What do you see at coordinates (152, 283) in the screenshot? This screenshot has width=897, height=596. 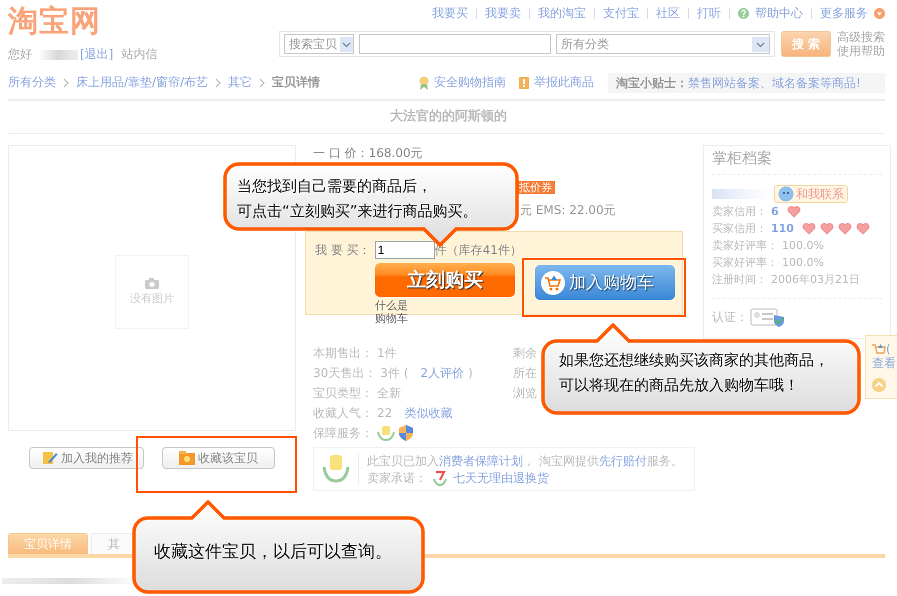 I see `camera-icon` at bounding box center [152, 283].